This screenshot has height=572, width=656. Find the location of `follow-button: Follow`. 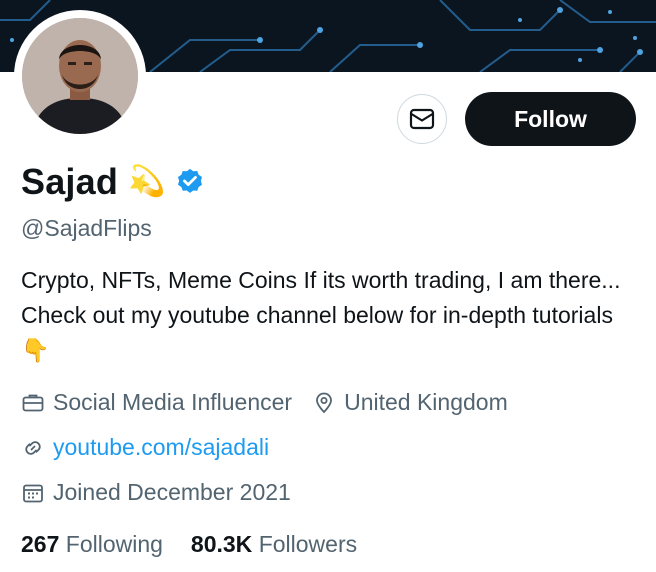

follow-button: Follow is located at coordinates (550, 119).